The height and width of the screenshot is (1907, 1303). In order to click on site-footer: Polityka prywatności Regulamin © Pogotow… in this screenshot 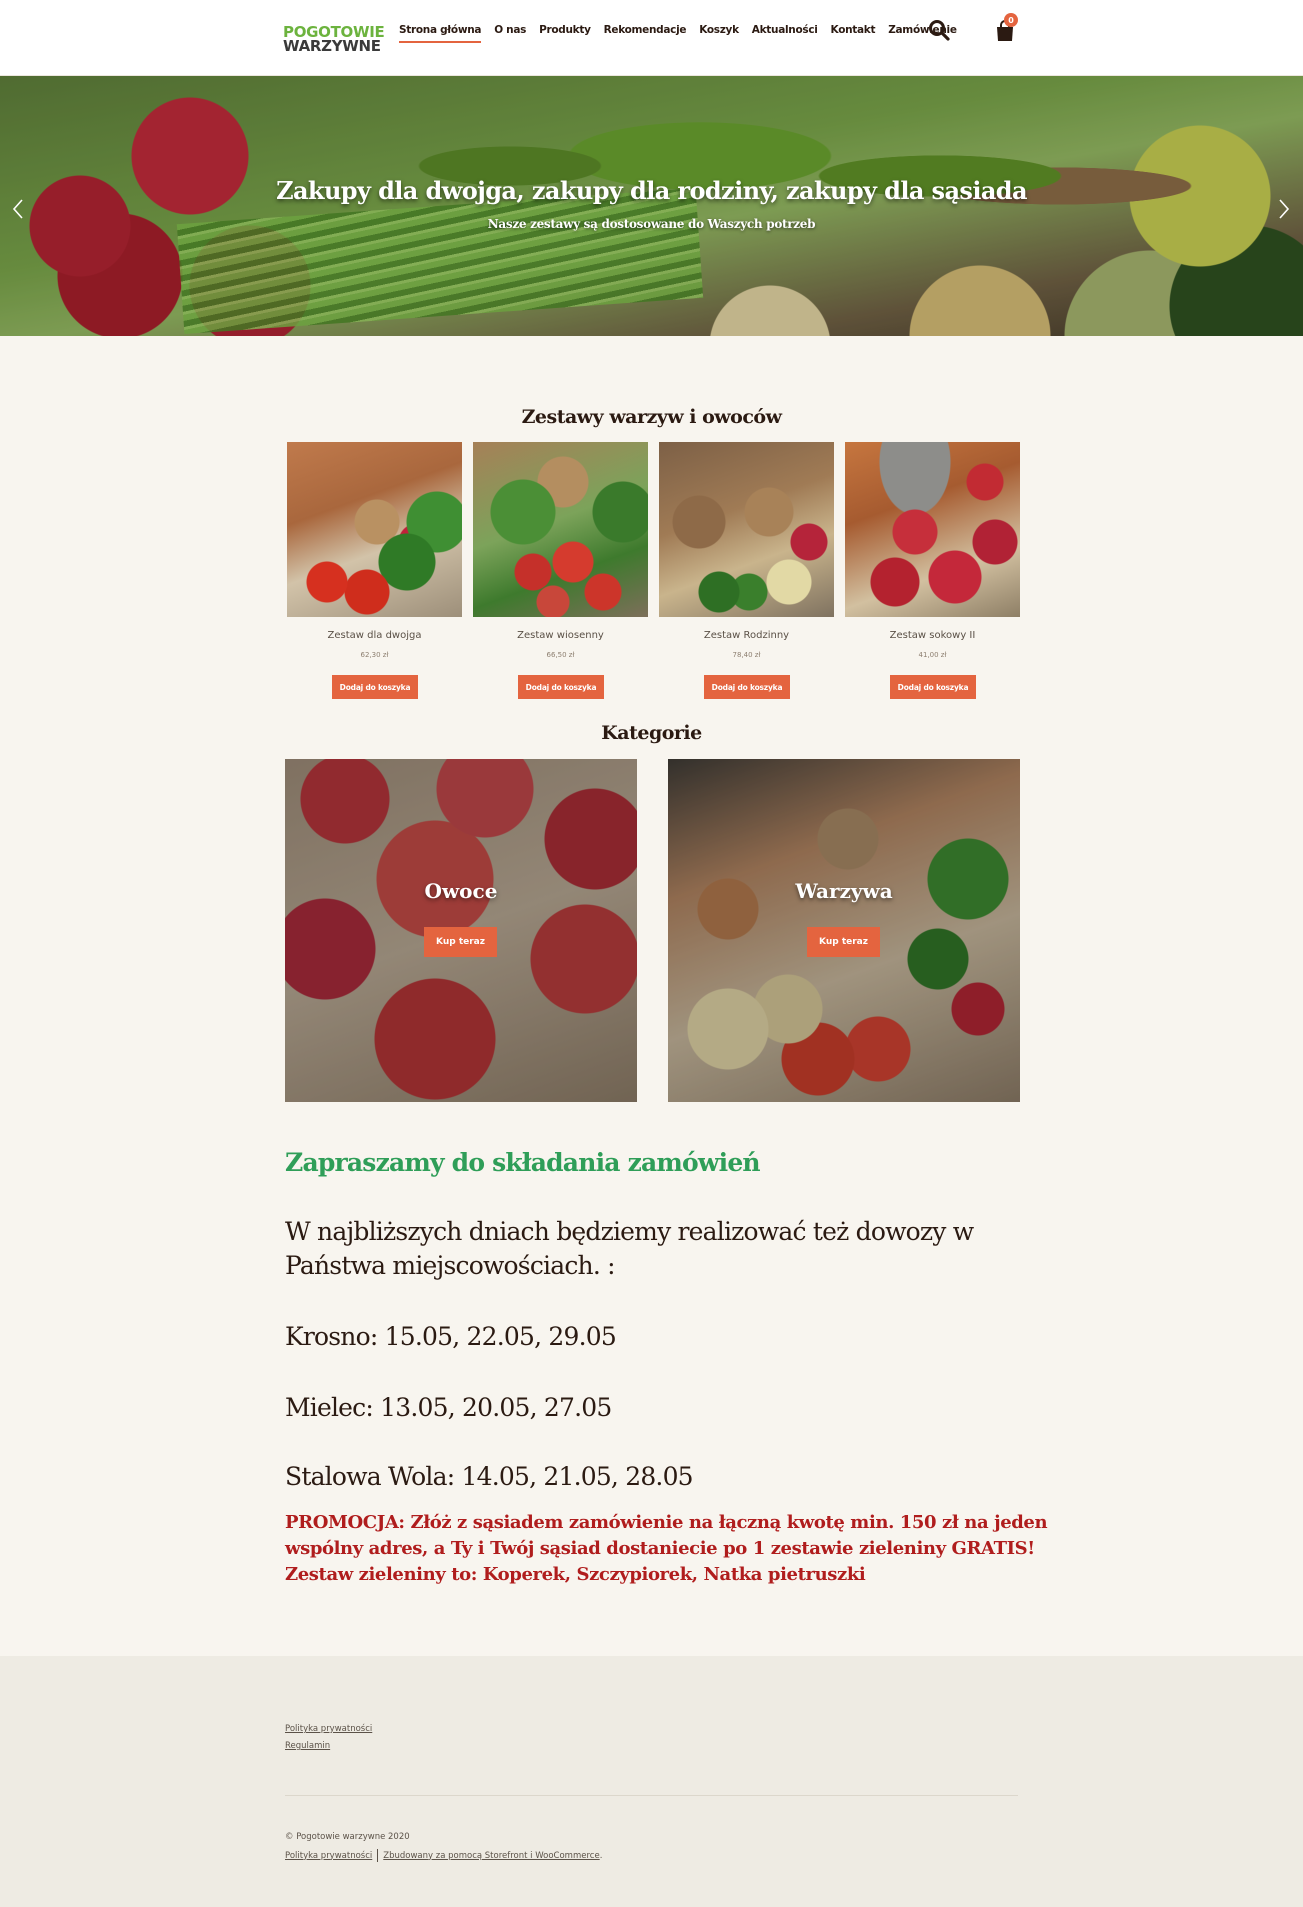, I will do `click(651, 1781)`.